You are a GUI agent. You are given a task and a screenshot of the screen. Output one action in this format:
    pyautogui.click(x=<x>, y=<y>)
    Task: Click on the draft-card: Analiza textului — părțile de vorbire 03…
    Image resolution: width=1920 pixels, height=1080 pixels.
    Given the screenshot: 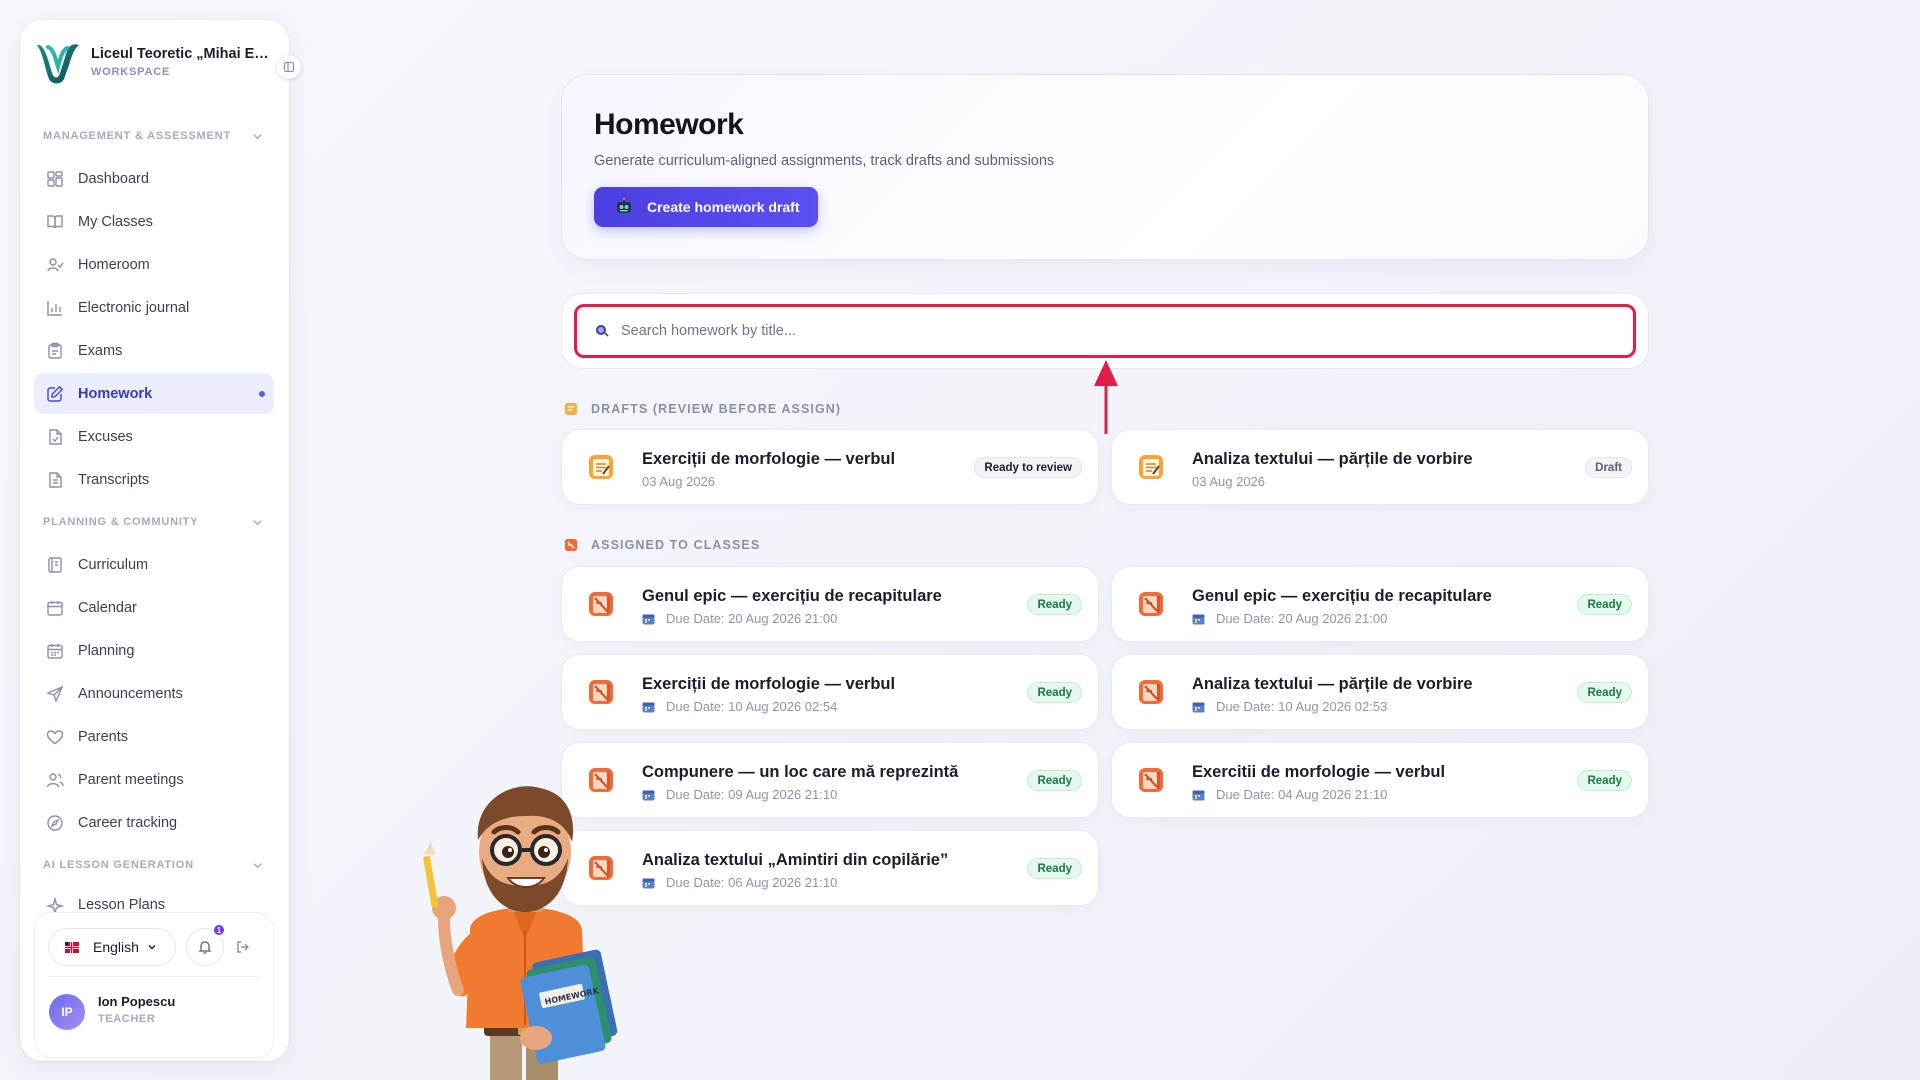 What is the action you would take?
    pyautogui.click(x=1380, y=467)
    